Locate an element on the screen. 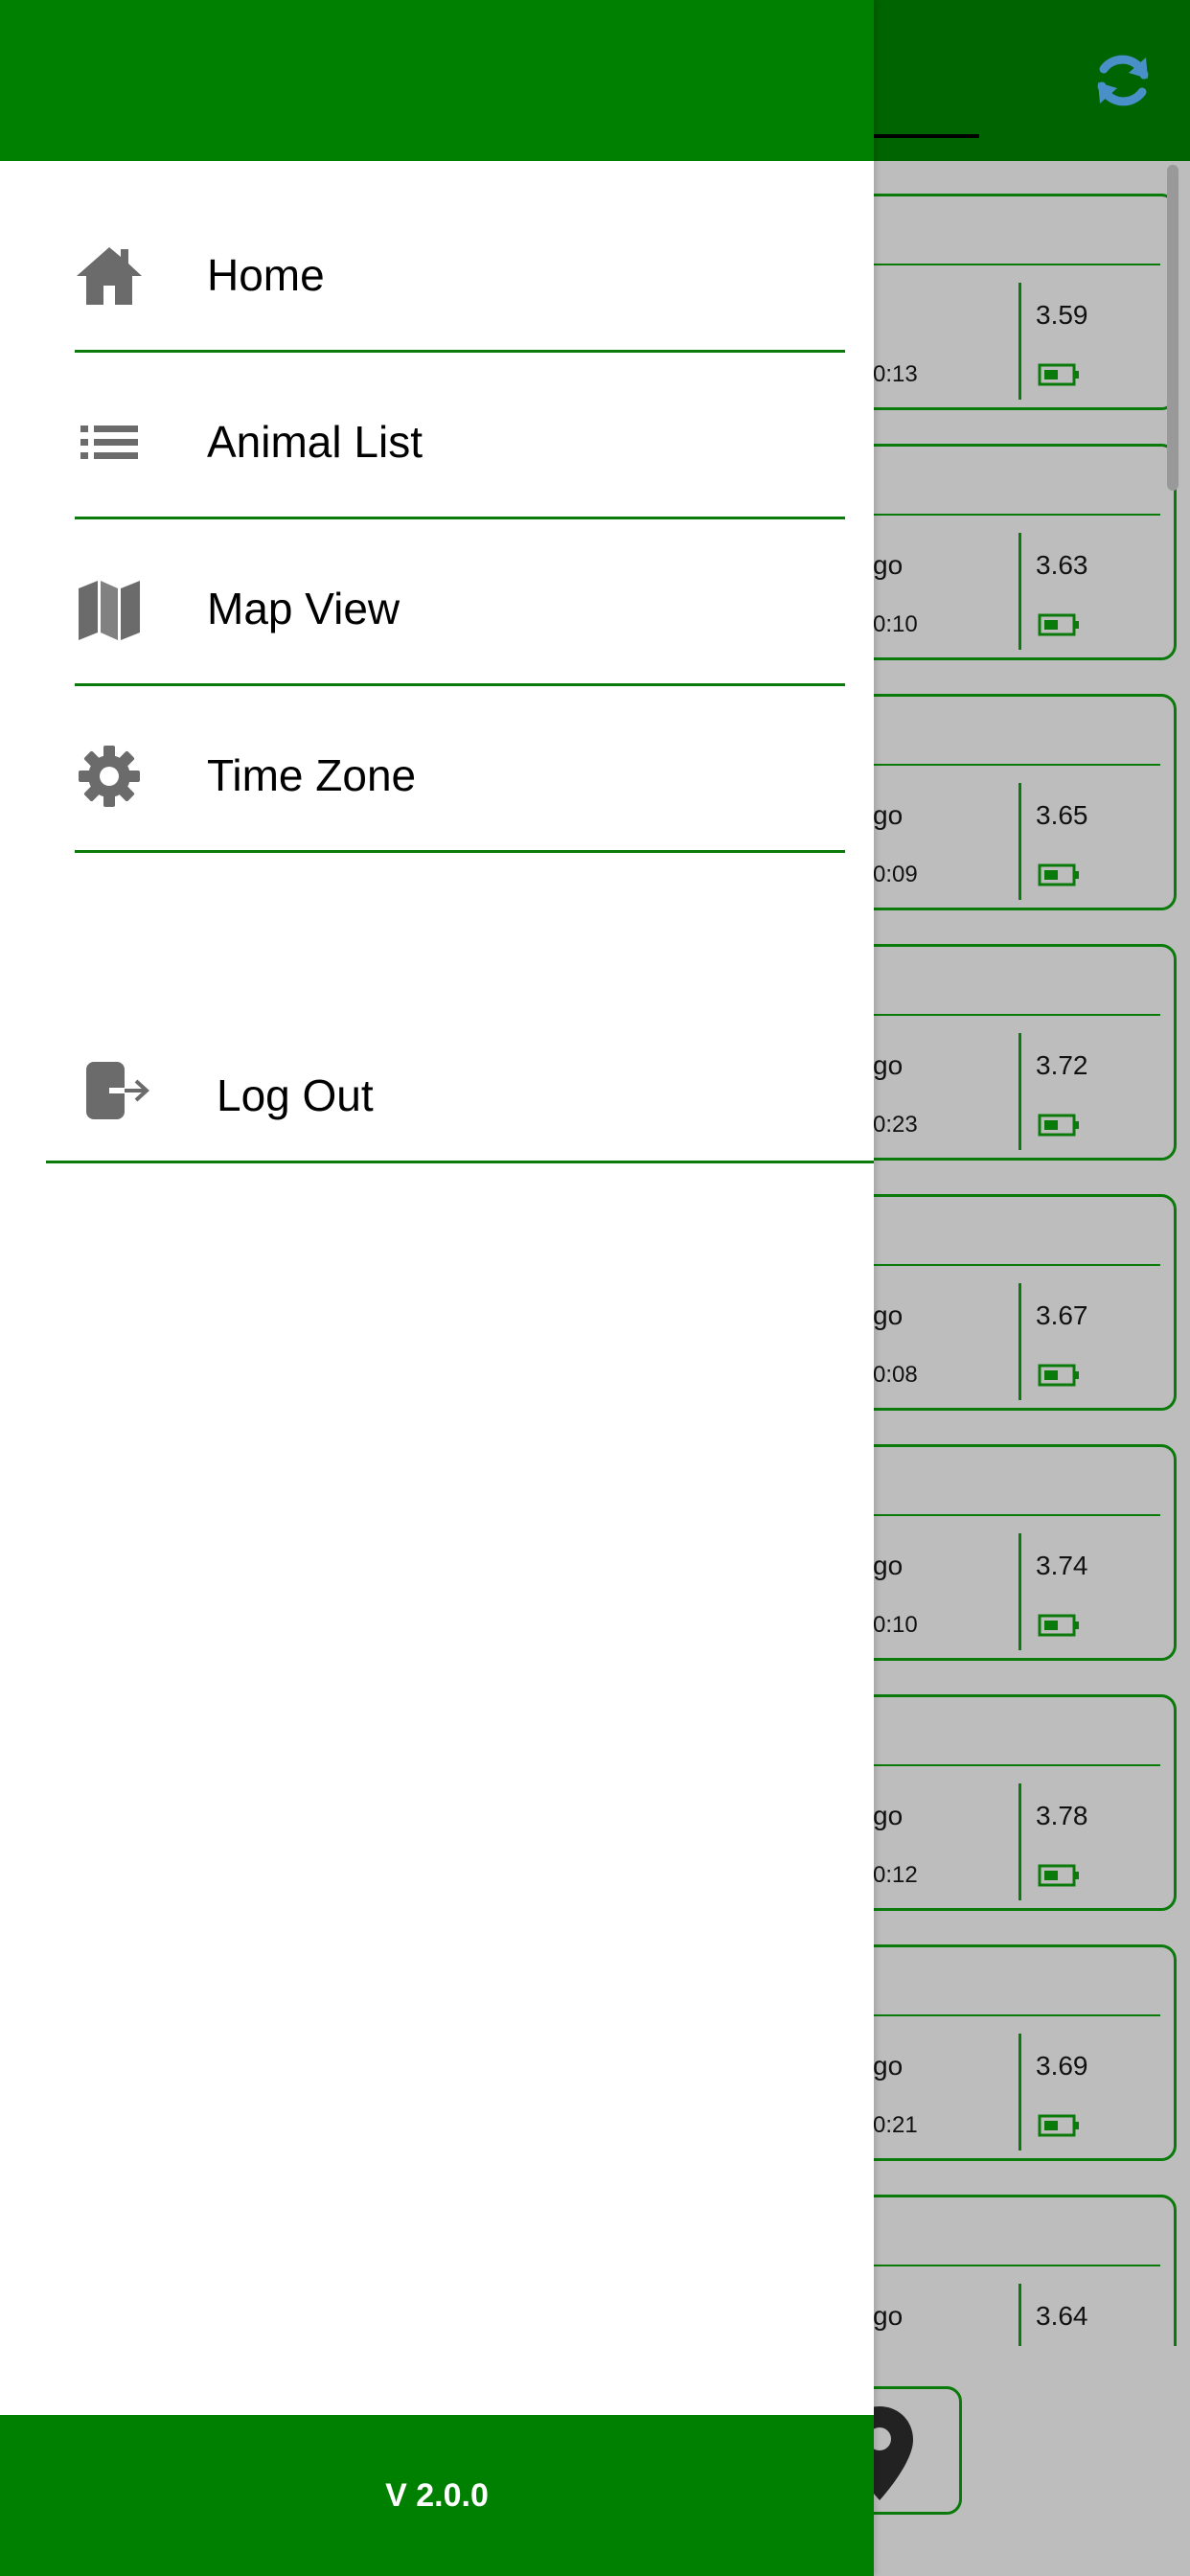  timestamp: 0:13 is located at coordinates (896, 374).